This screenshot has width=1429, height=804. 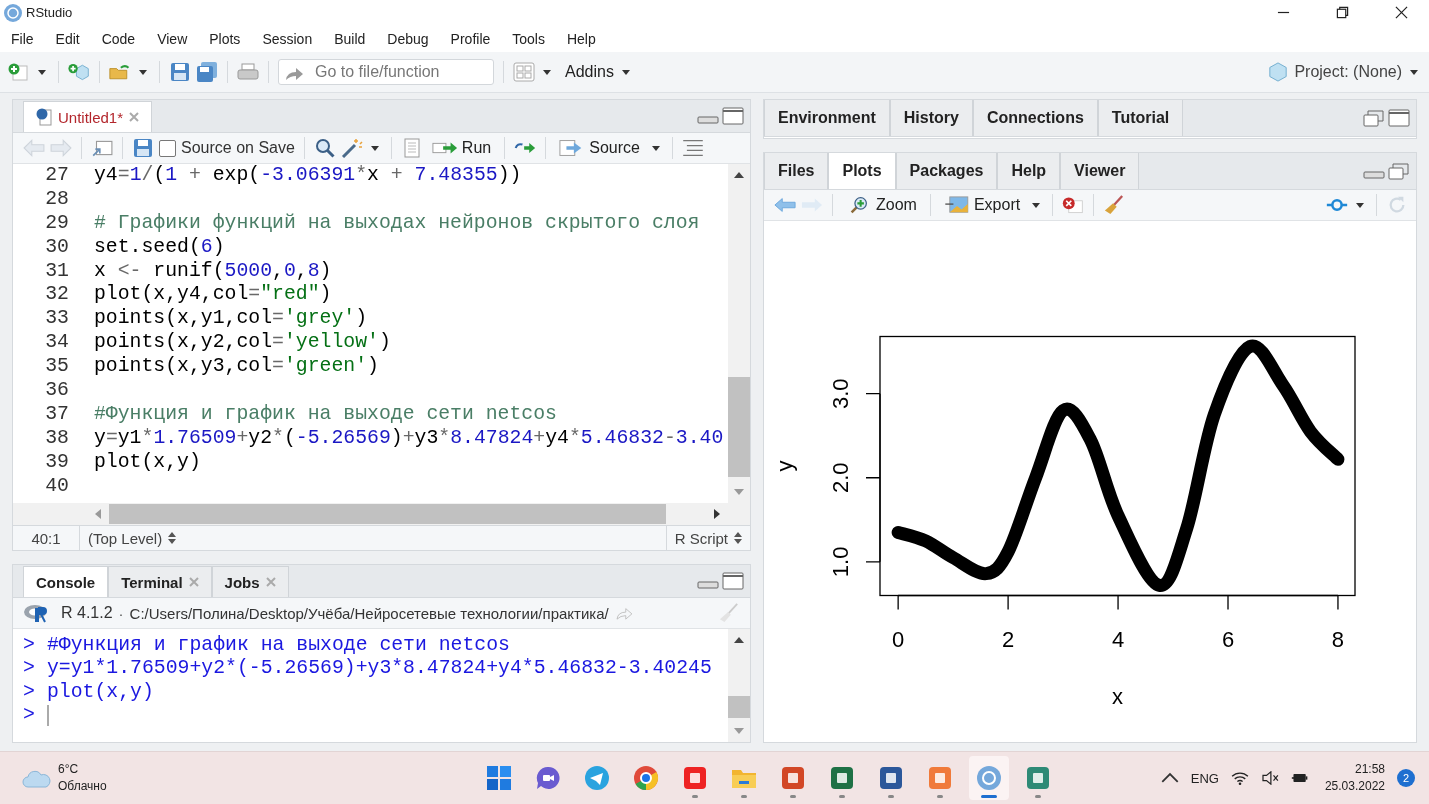 I want to click on pane-tab: Files, so click(x=796, y=171).